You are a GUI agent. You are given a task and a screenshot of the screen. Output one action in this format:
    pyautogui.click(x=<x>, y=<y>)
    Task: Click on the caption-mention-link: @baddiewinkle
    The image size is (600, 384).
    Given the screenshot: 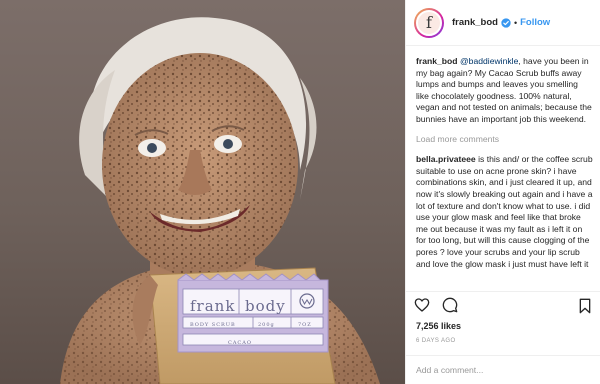 What is the action you would take?
    pyautogui.click(x=489, y=61)
    